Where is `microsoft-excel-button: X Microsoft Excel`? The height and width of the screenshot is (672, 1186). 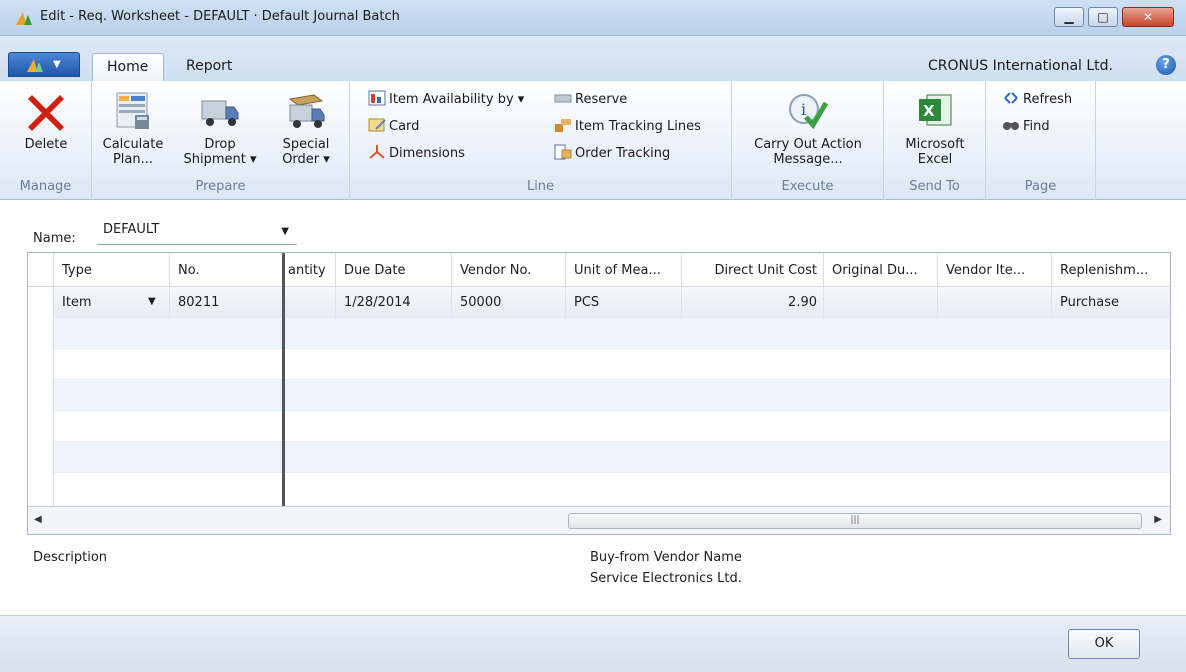
microsoft-excel-button: X Microsoft Excel is located at coordinates (935, 128).